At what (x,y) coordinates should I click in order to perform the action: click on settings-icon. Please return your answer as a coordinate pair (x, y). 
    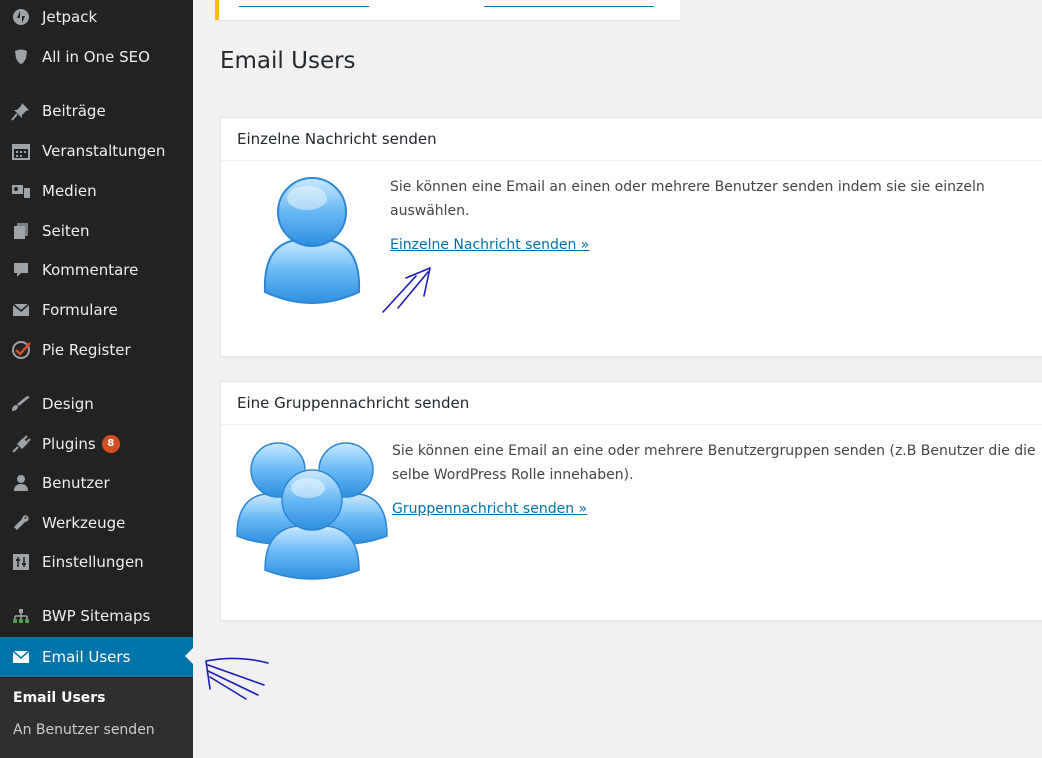
    Looking at the image, I should click on (21, 562).